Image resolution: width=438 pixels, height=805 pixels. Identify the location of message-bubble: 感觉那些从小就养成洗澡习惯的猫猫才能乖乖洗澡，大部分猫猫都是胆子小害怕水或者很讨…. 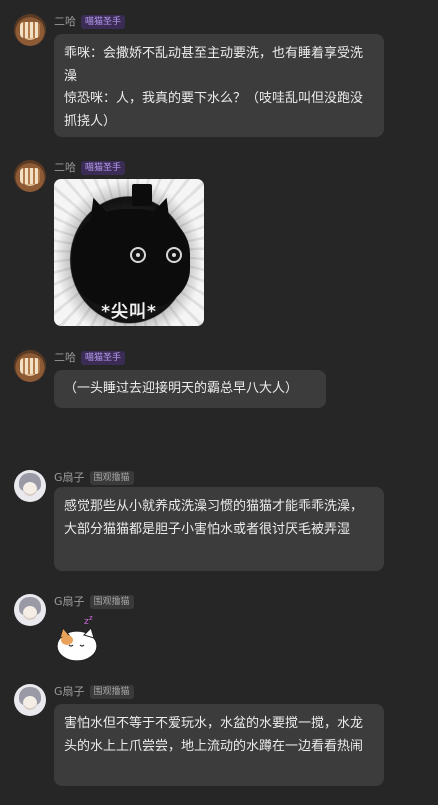
(219, 529).